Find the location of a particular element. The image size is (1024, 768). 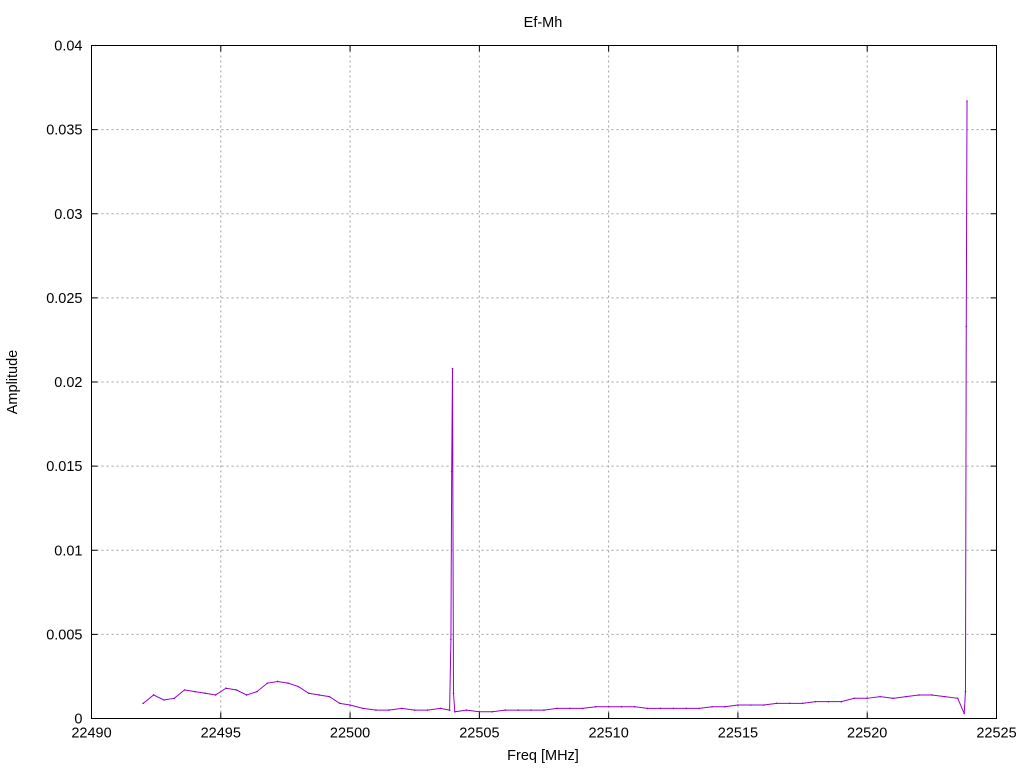

x-tick-label: 22515 is located at coordinates (738, 734).